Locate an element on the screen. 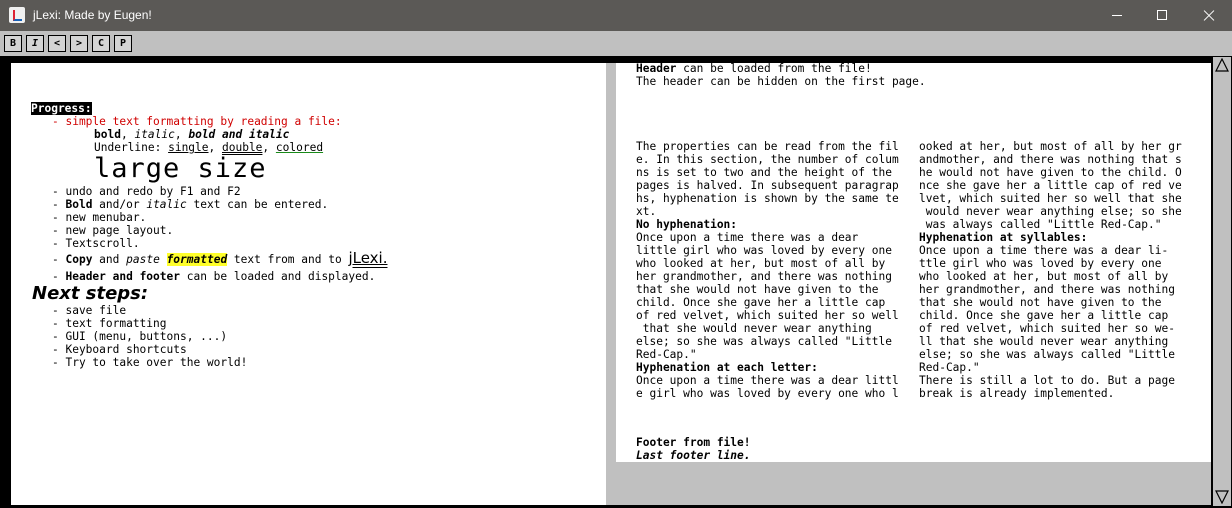 Image resolution: width=1232 pixels, height=508 pixels. scroll-down-arrow-icon is located at coordinates (1222, 497).